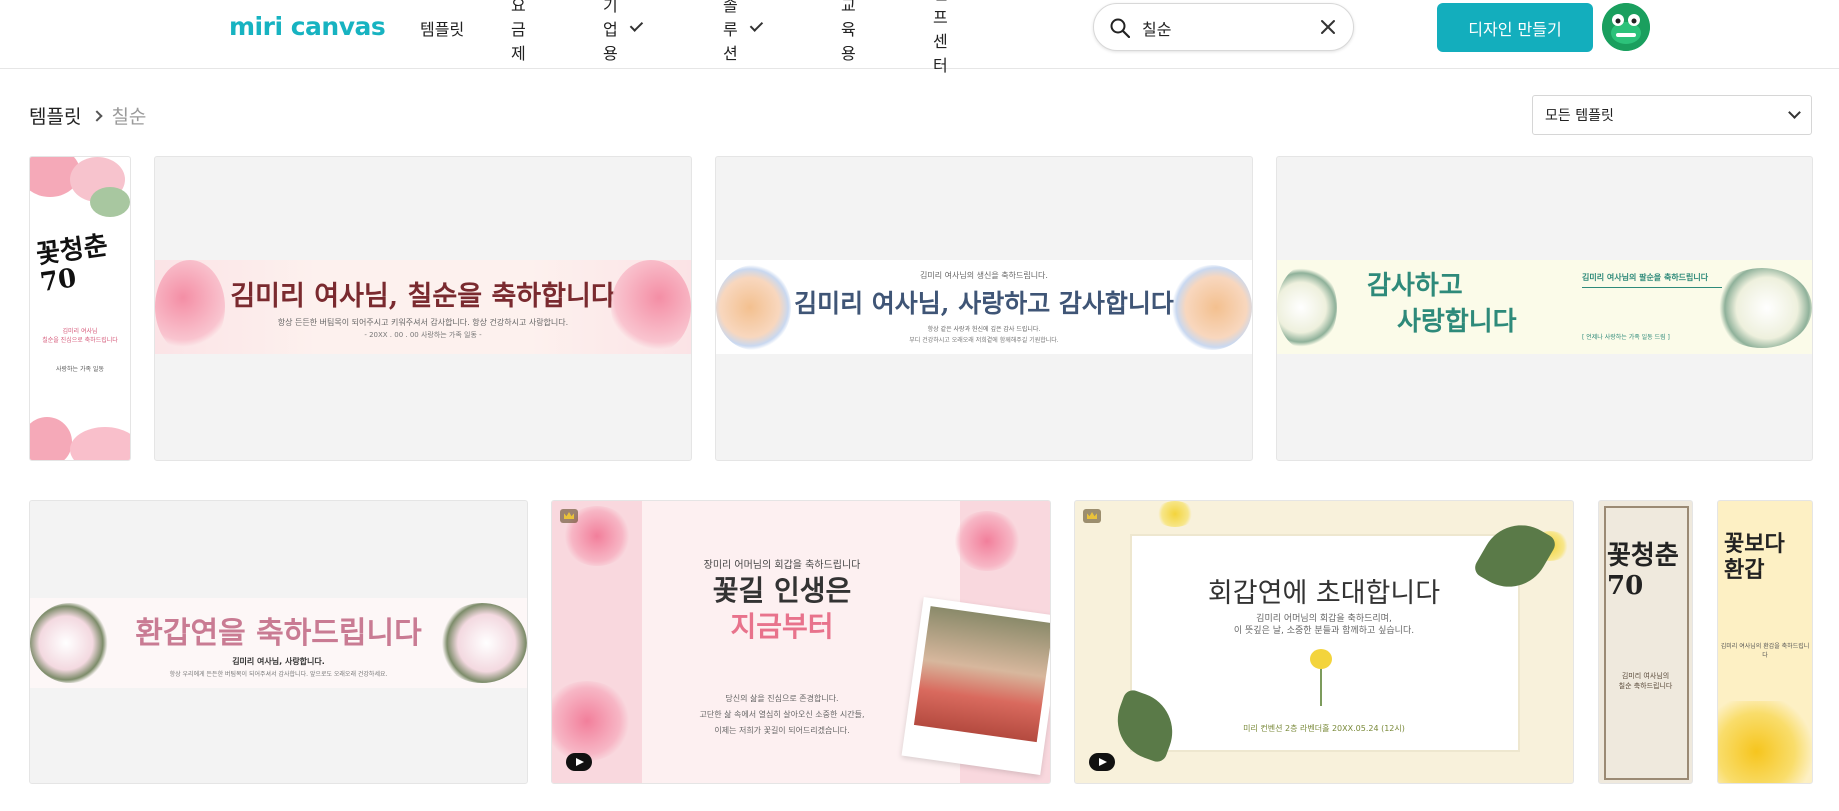 This screenshot has width=1839, height=811. Describe the element at coordinates (80, 340) in the screenshot. I see `card-line: 칠순을 진심으로 축하드립니다` at that location.